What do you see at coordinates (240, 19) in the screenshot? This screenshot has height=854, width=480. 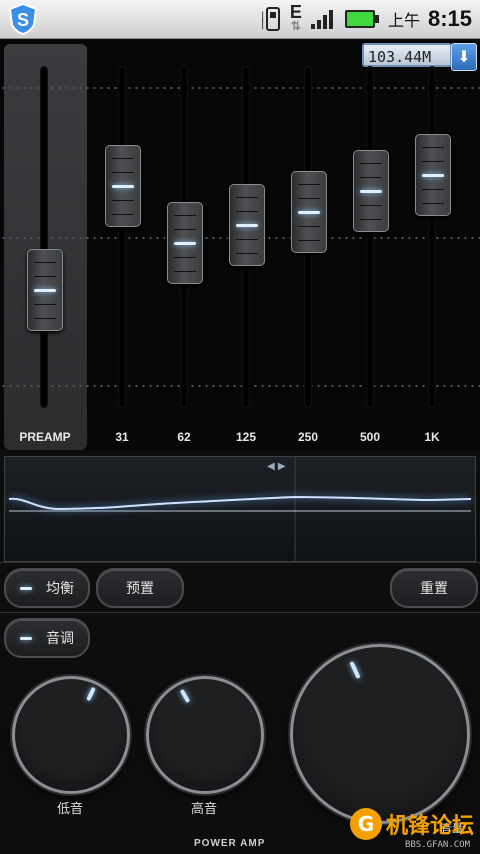 I see `status-bar: S | | E ⇅ 上午 8:15` at bounding box center [240, 19].